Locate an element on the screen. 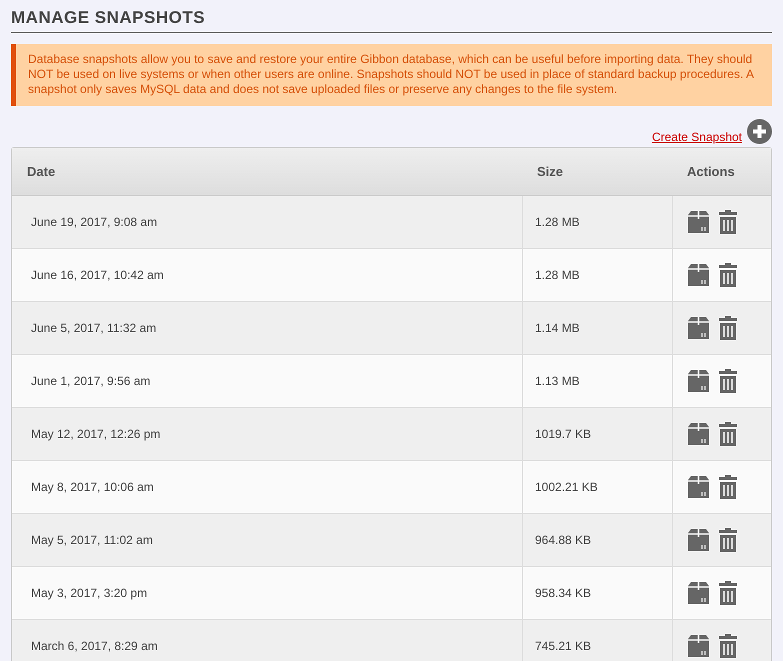 The image size is (783, 661). size-cell: 964.88 KB is located at coordinates (597, 540).